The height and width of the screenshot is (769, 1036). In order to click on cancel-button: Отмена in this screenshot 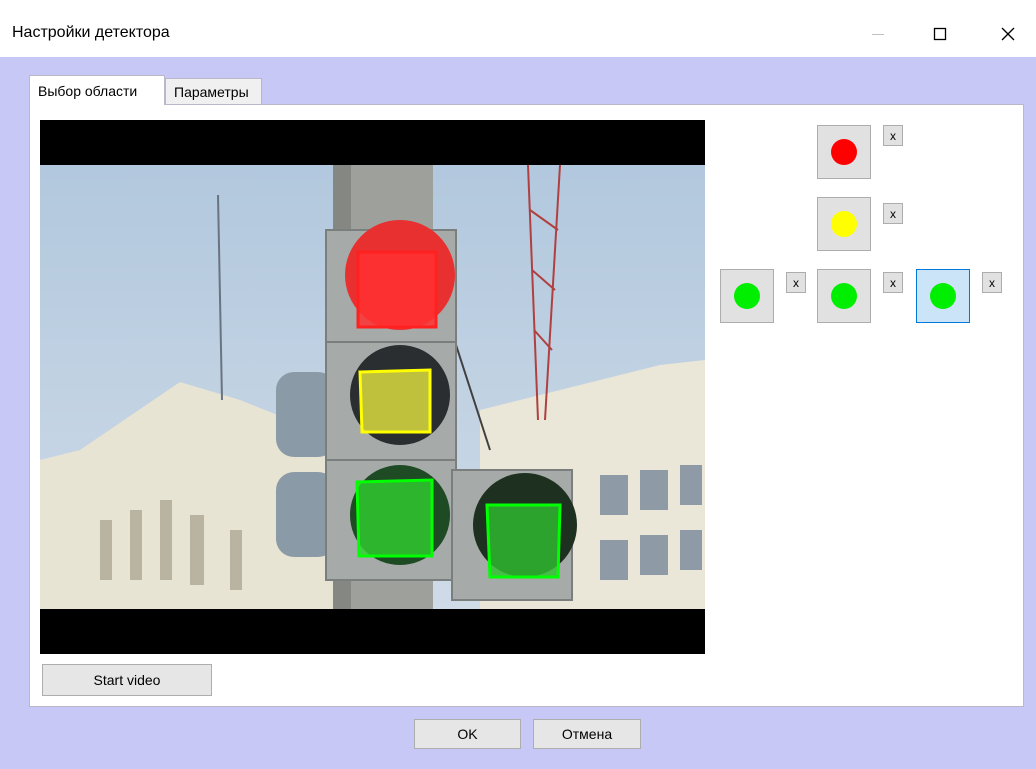, I will do `click(587, 734)`.